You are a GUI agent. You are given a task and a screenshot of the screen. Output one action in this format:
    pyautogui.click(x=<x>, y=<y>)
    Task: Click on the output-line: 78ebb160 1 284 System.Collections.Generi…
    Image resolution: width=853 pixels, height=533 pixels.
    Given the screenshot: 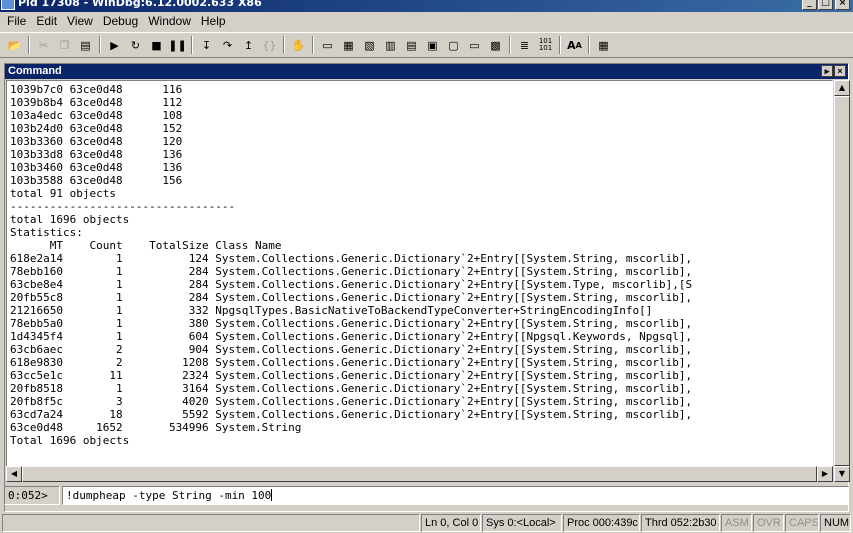 What is the action you would take?
    pyautogui.click(x=351, y=271)
    